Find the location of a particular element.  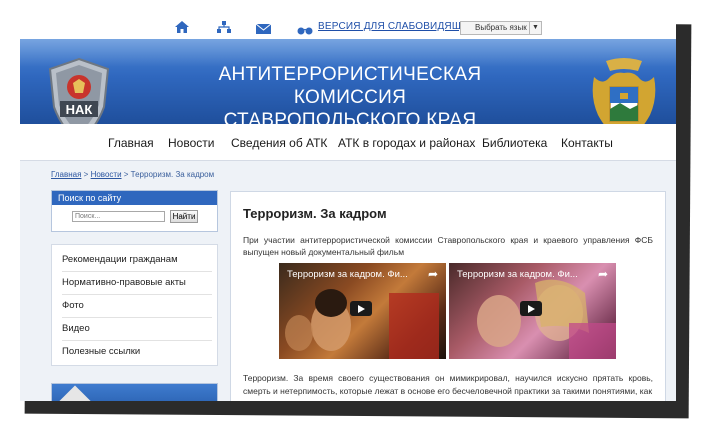

citizens-appeal-banner is located at coordinates (134, 392).